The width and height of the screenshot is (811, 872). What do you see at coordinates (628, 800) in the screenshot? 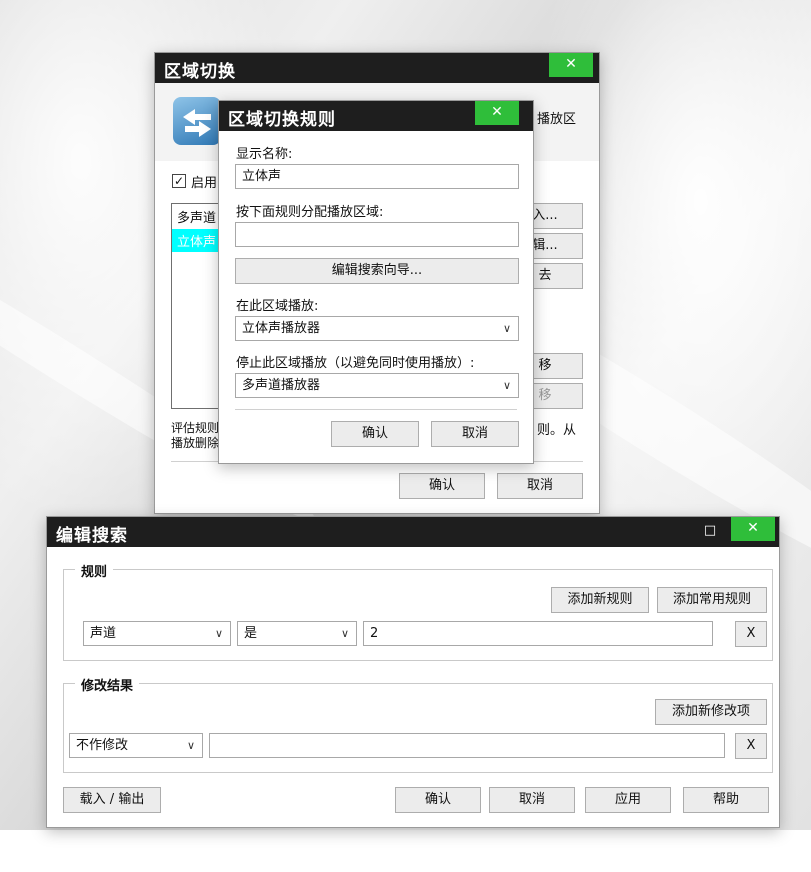
I see `apply-button: 应用` at bounding box center [628, 800].